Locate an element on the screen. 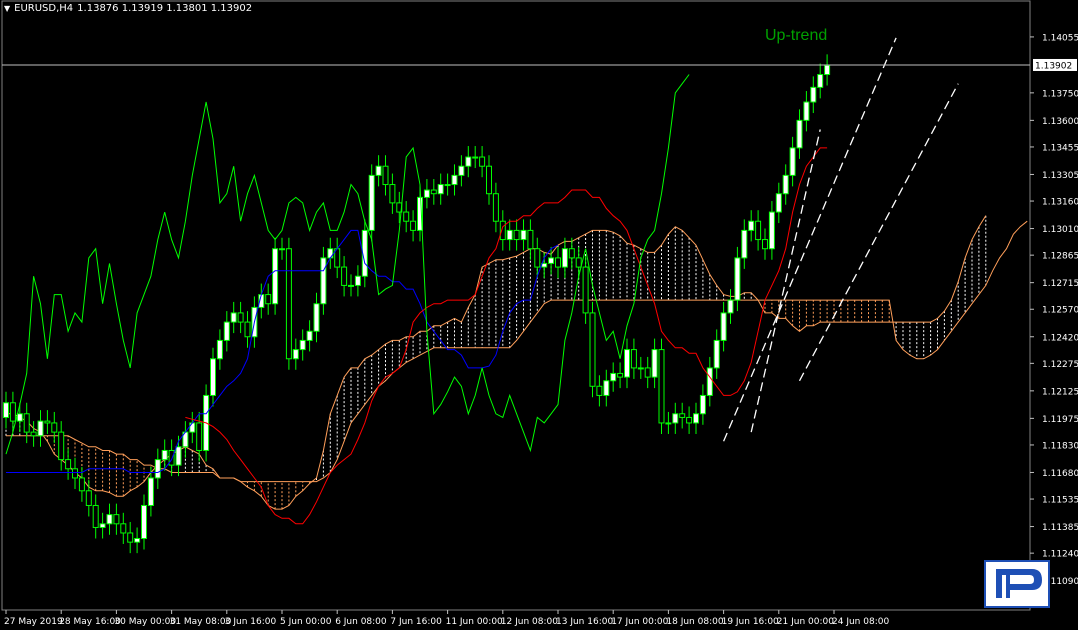 This screenshot has width=1078, height=630. y-tick-label: 1.14055 is located at coordinates (1060, 38).